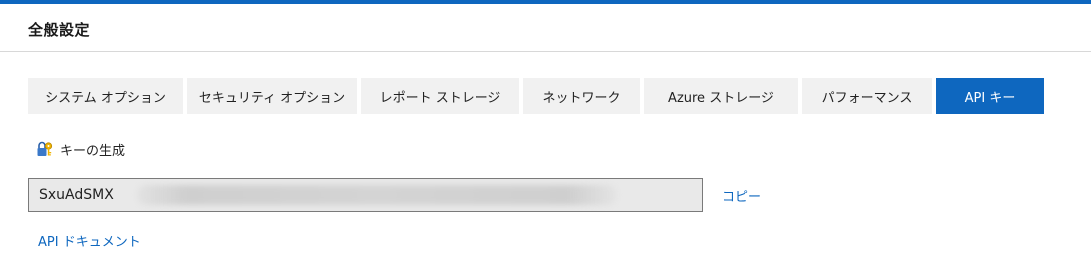 This screenshot has width=1091, height=278. I want to click on api-key-value: SxuAdSMX, so click(76, 195).